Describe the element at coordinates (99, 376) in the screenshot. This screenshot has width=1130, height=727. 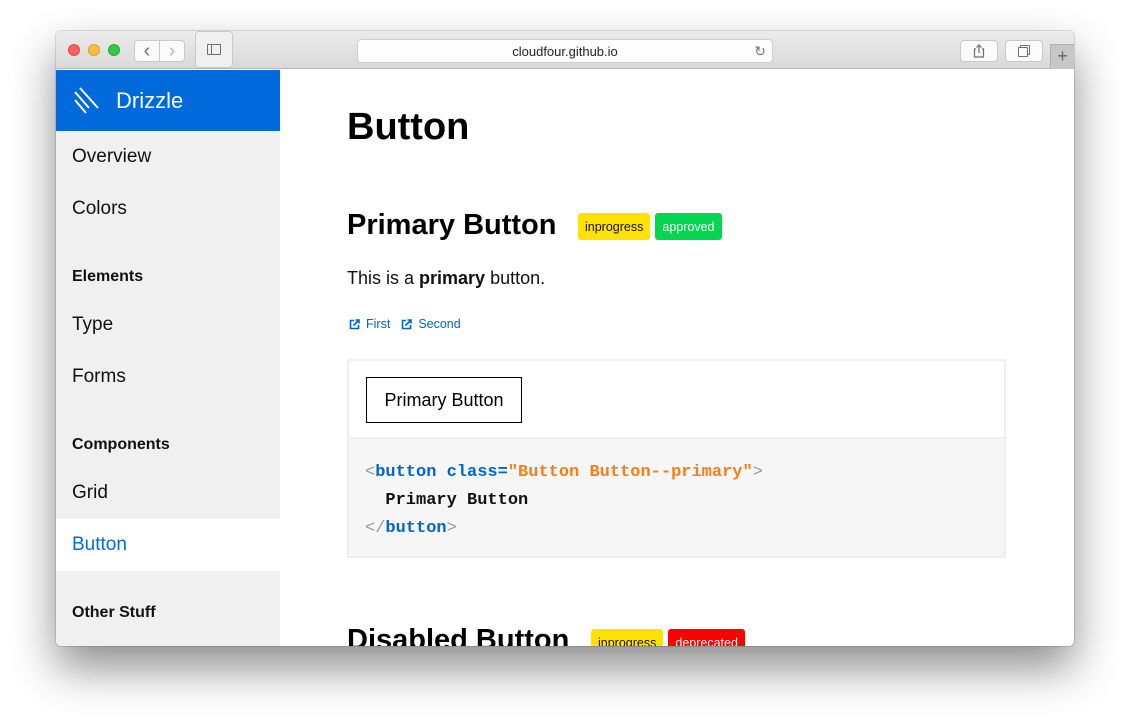
I see `sidebar-item-label: Forms` at that location.